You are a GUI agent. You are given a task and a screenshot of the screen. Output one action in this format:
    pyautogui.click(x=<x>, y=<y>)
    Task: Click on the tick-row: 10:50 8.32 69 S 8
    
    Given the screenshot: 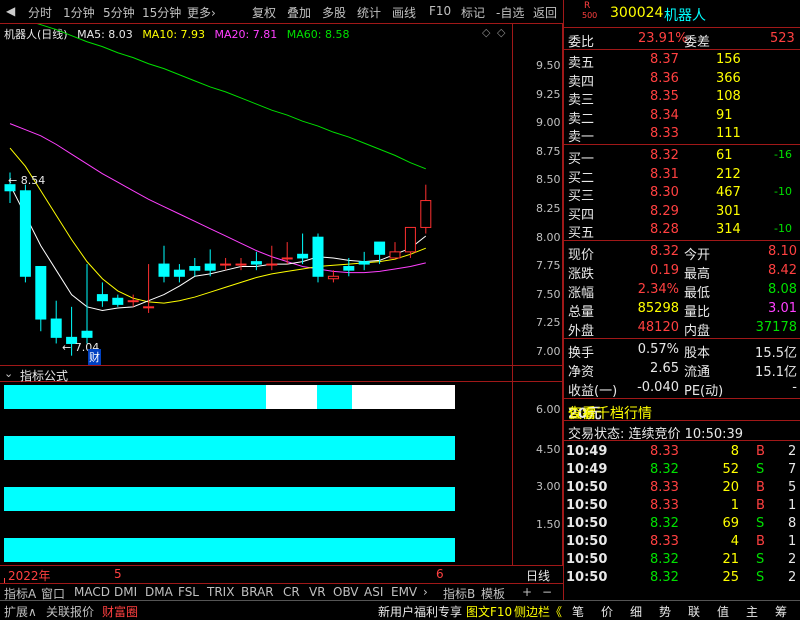 What is the action you would take?
    pyautogui.click(x=682, y=524)
    